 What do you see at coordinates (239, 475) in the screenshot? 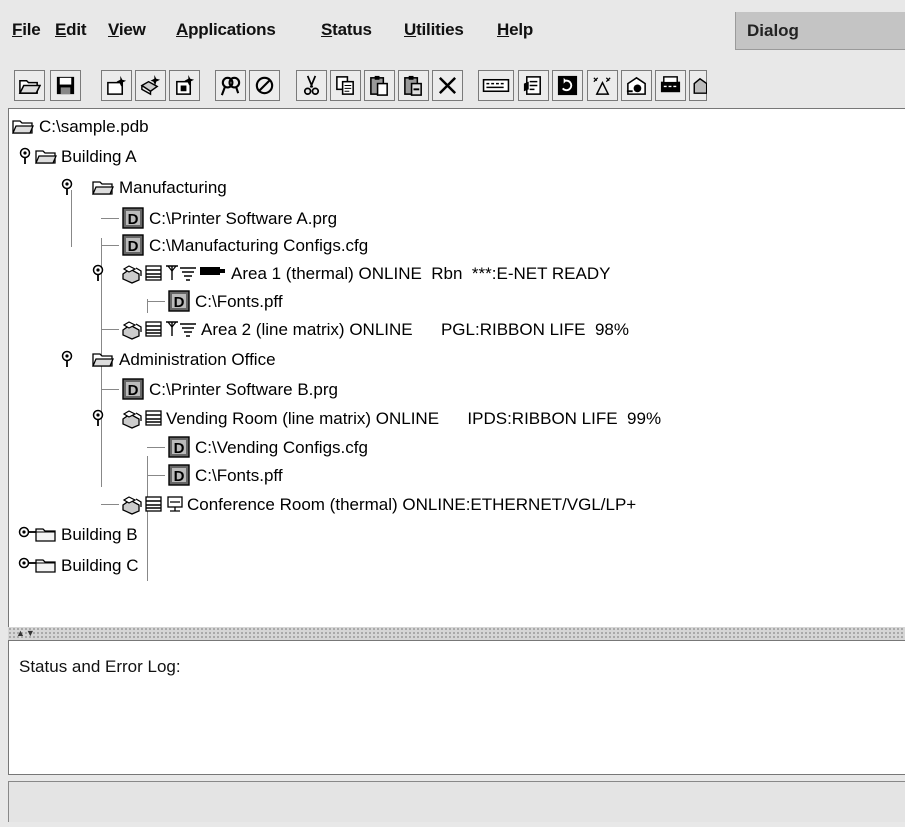
I see `tree-node-label: C:\Fonts.pff` at bounding box center [239, 475].